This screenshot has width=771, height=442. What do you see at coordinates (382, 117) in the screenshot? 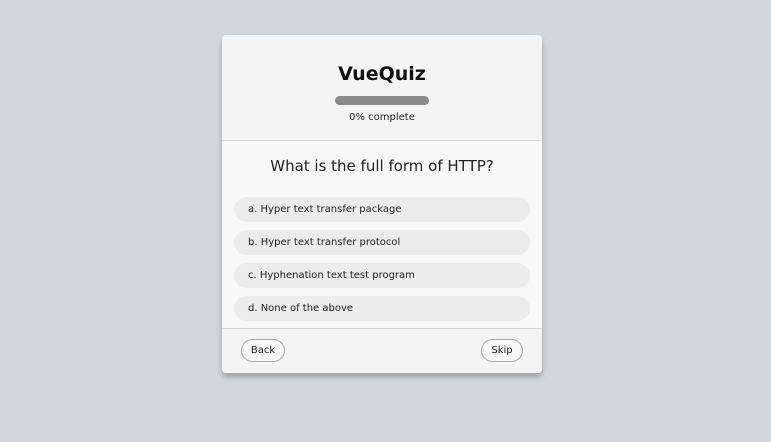
I see `progress-label: 0% complete` at bounding box center [382, 117].